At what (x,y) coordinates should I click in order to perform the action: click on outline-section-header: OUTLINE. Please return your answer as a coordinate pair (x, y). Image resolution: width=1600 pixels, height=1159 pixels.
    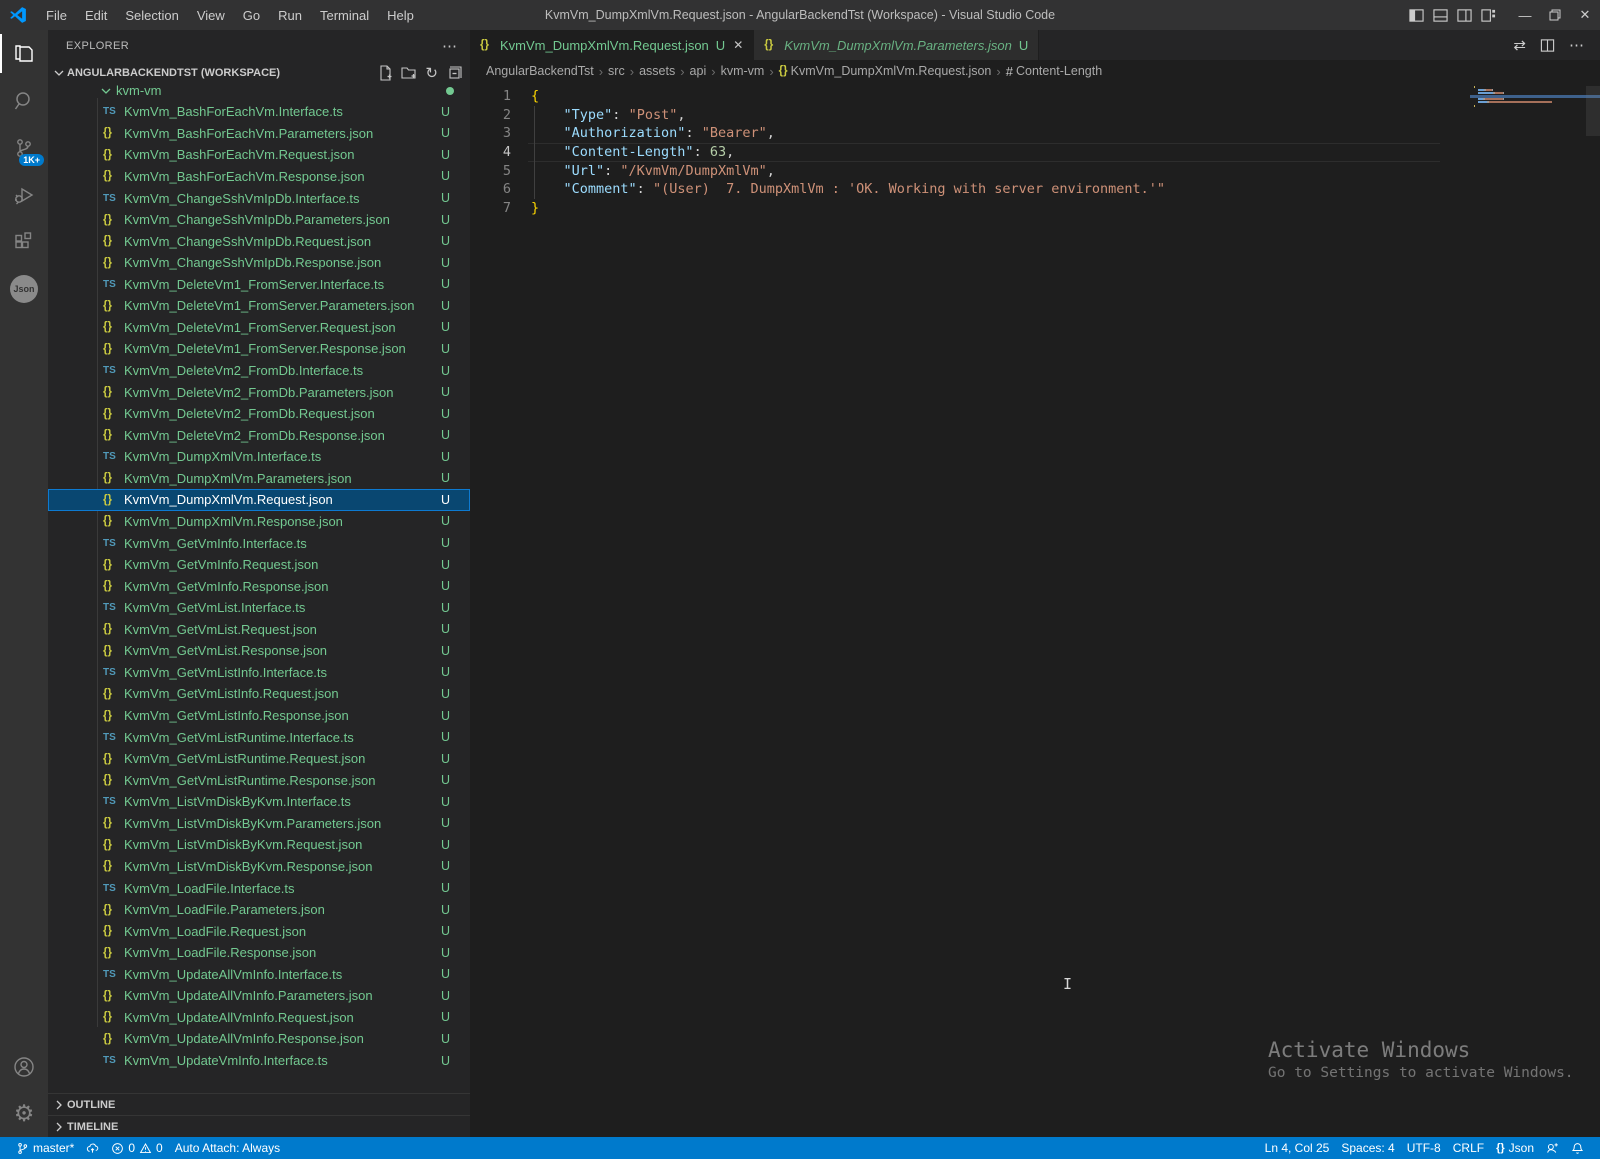
    Looking at the image, I should click on (259, 1104).